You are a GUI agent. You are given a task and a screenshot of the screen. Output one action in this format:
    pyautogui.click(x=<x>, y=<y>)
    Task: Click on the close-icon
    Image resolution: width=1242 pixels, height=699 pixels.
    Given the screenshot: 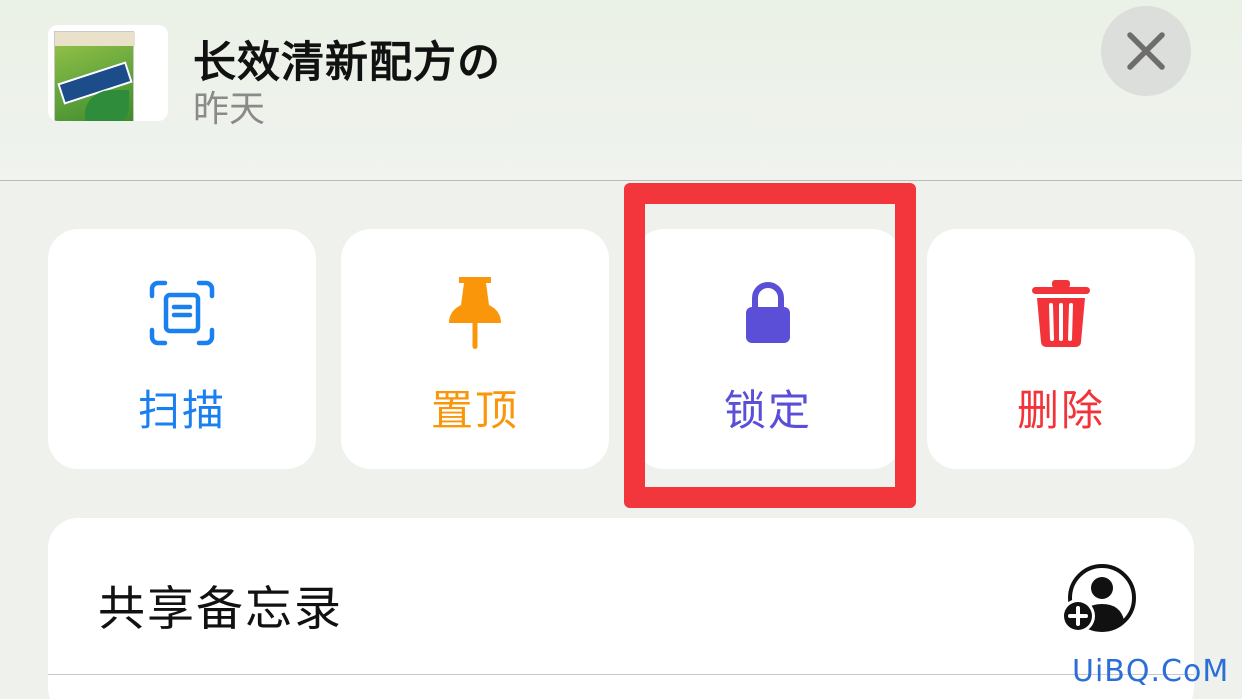 What is the action you would take?
    pyautogui.click(x=1146, y=51)
    